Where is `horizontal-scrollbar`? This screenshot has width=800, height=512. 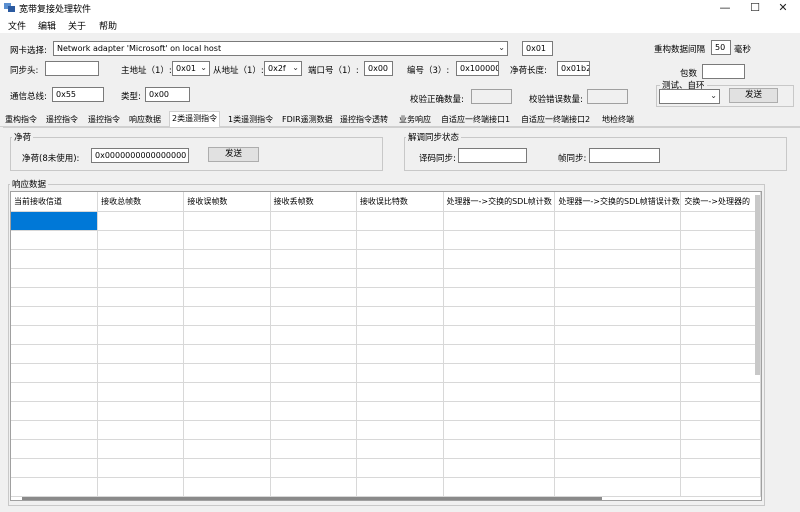 horizontal-scrollbar is located at coordinates (312, 498).